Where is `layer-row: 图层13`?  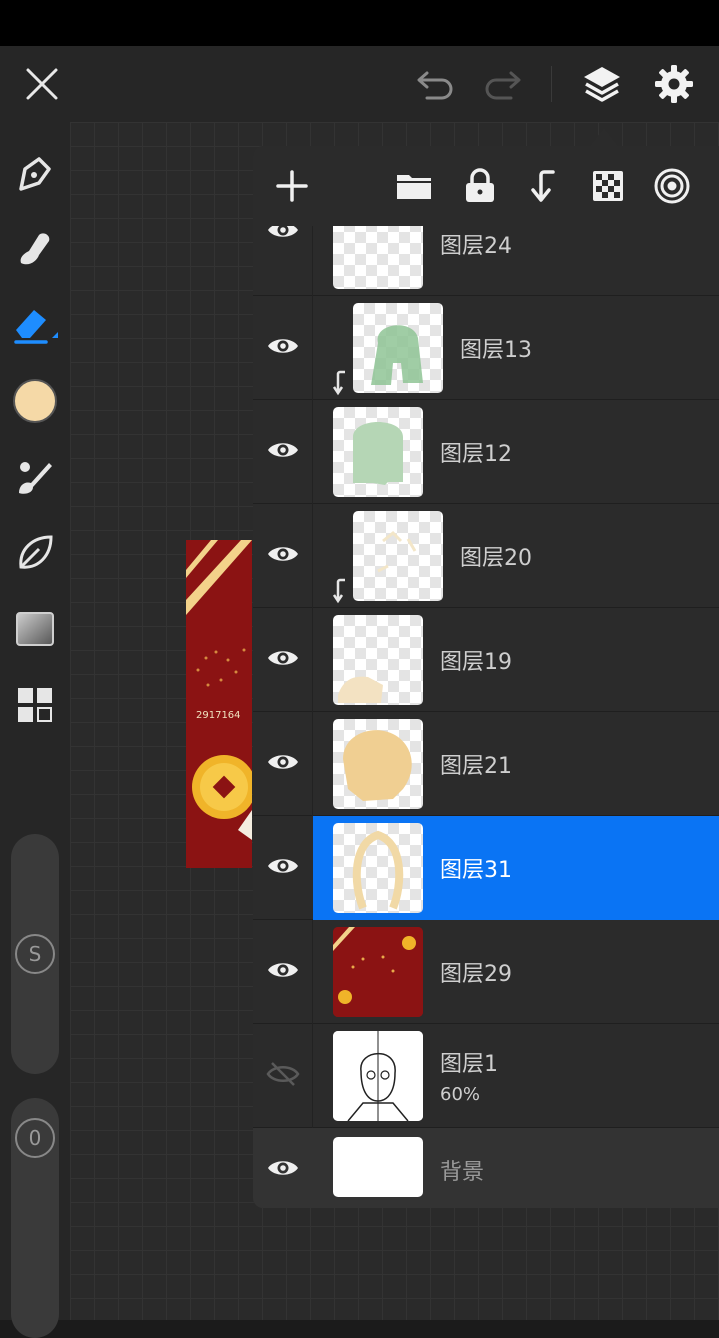
layer-row: 图层13 is located at coordinates (486, 348).